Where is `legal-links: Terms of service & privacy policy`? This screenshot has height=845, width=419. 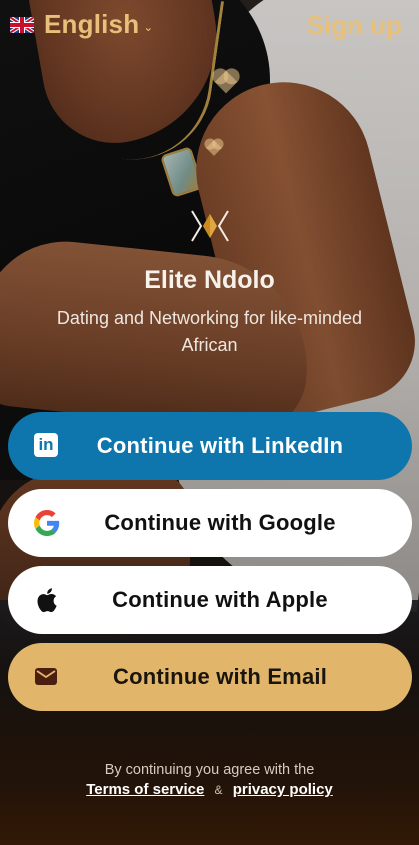 legal-links: Terms of service & privacy policy is located at coordinates (209, 789).